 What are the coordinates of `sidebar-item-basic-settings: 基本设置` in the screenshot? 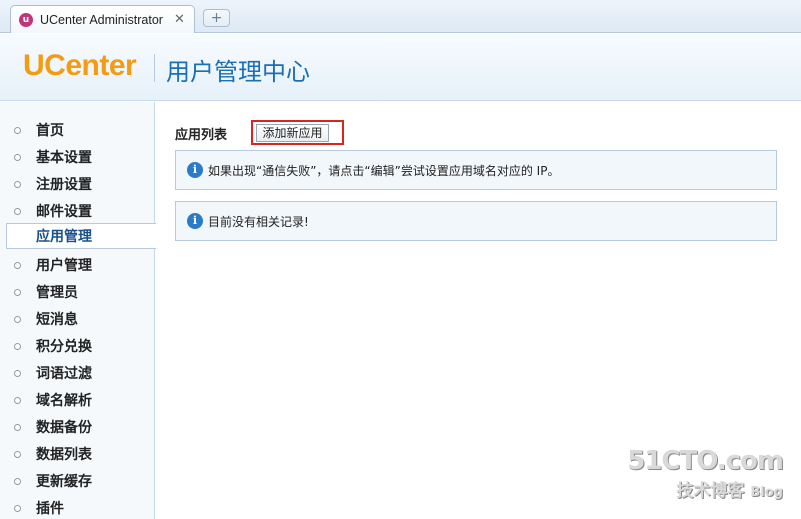 It's located at (77, 157).